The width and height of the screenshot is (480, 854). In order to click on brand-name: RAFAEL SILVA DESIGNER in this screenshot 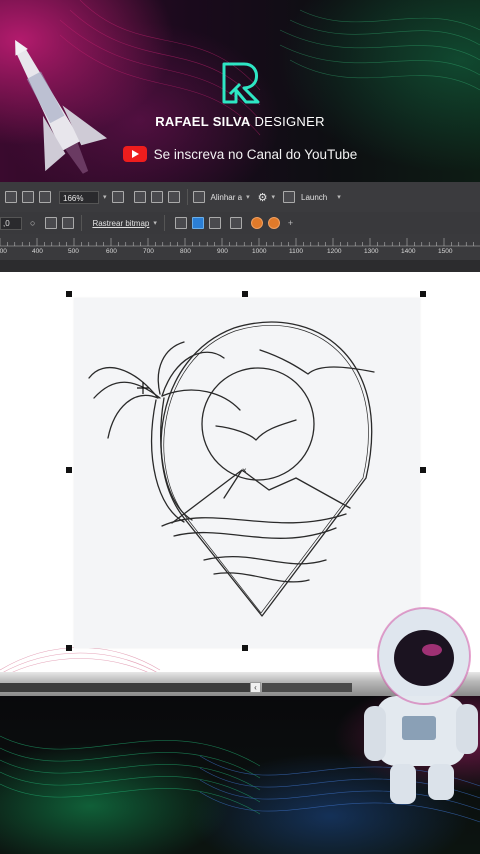, I will do `click(240, 121)`.